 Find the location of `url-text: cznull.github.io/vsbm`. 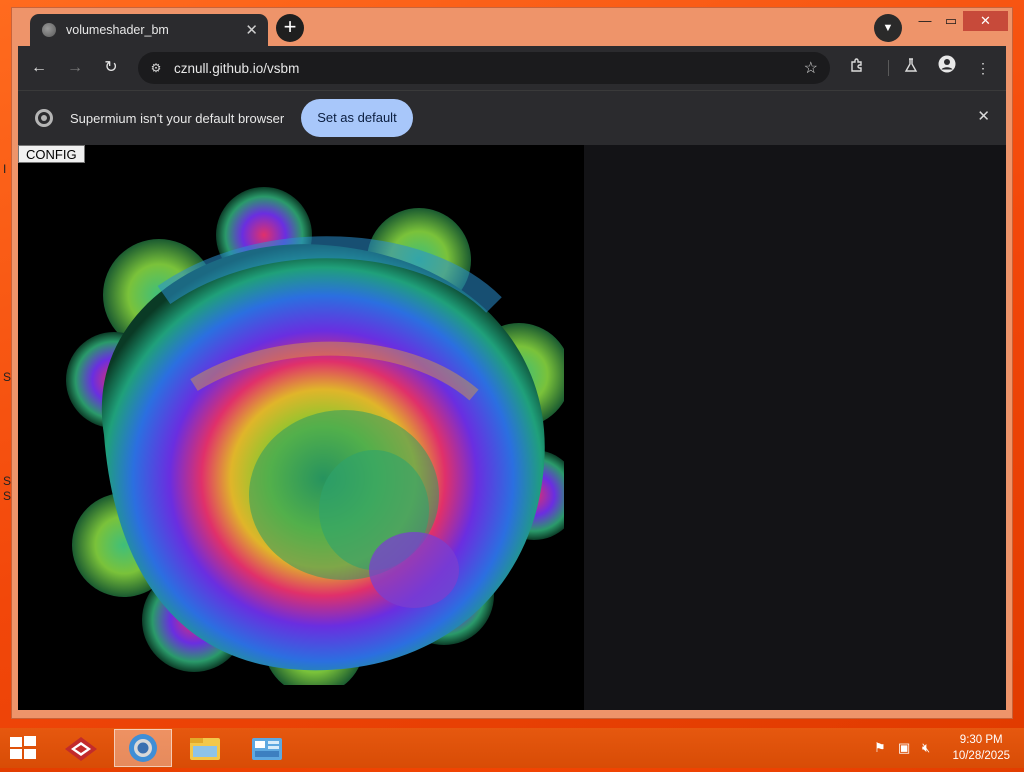

url-text: cznull.github.io/vsbm is located at coordinates (489, 68).